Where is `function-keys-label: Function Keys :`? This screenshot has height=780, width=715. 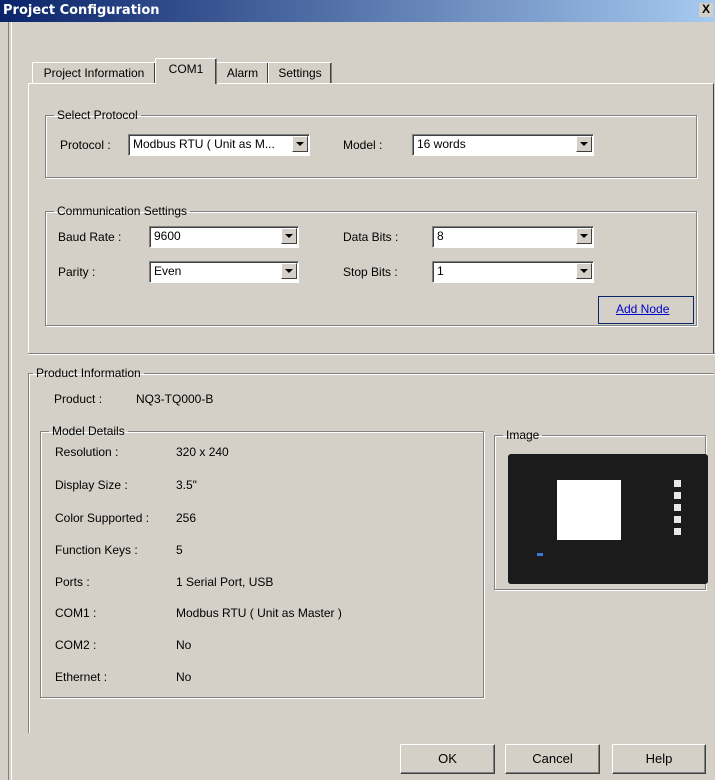
function-keys-label: Function Keys : is located at coordinates (96, 550).